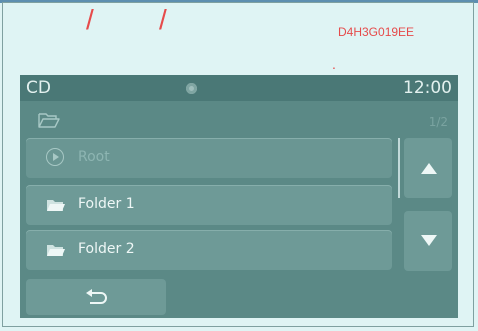 This screenshot has height=331, width=478. I want to click on list-item-root: Root, so click(209, 158).